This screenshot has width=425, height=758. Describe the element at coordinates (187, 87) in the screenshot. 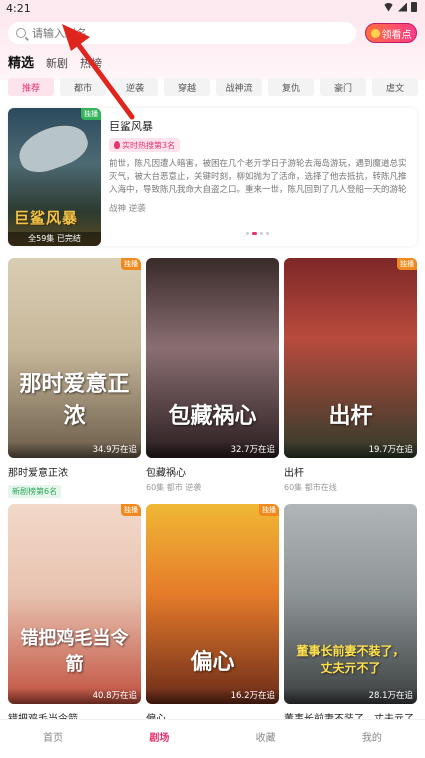

I see `category-chip: 穿越` at that location.